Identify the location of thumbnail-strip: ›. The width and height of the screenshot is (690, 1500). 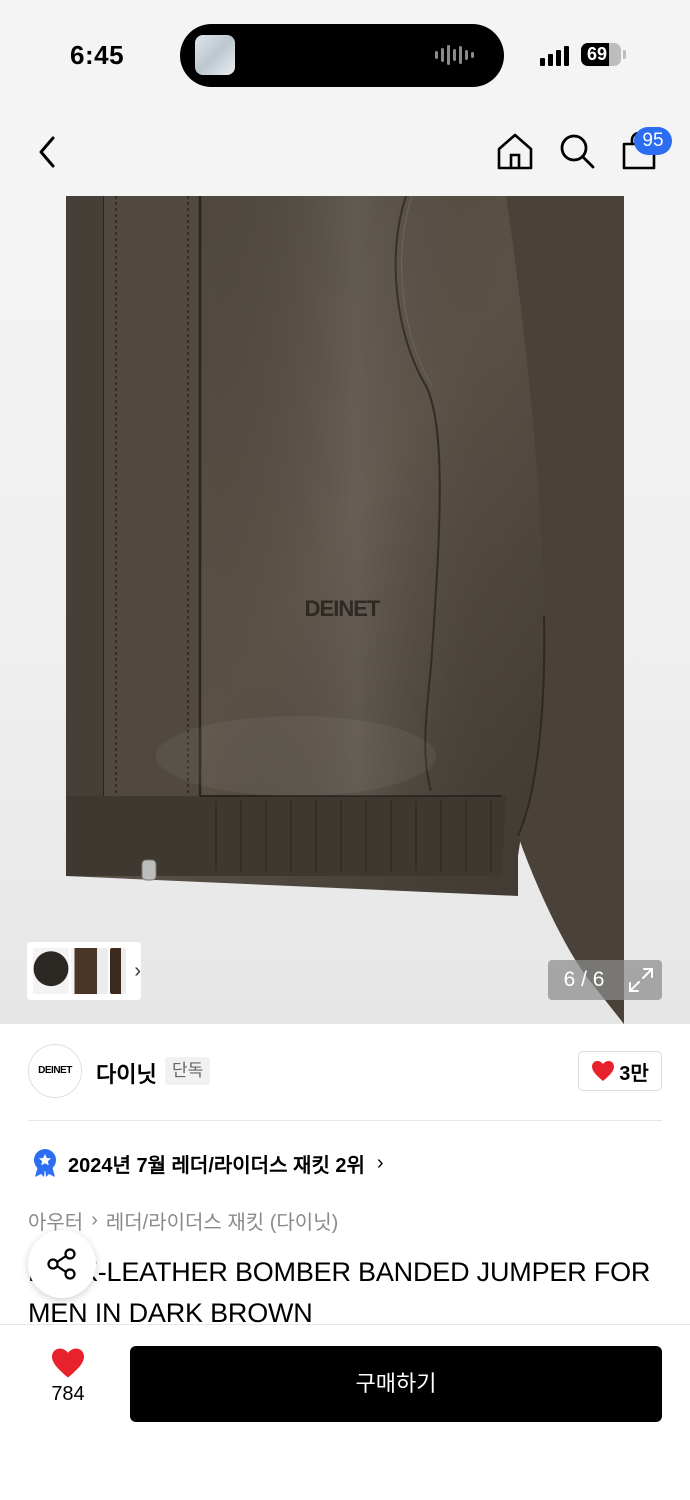
(84, 971).